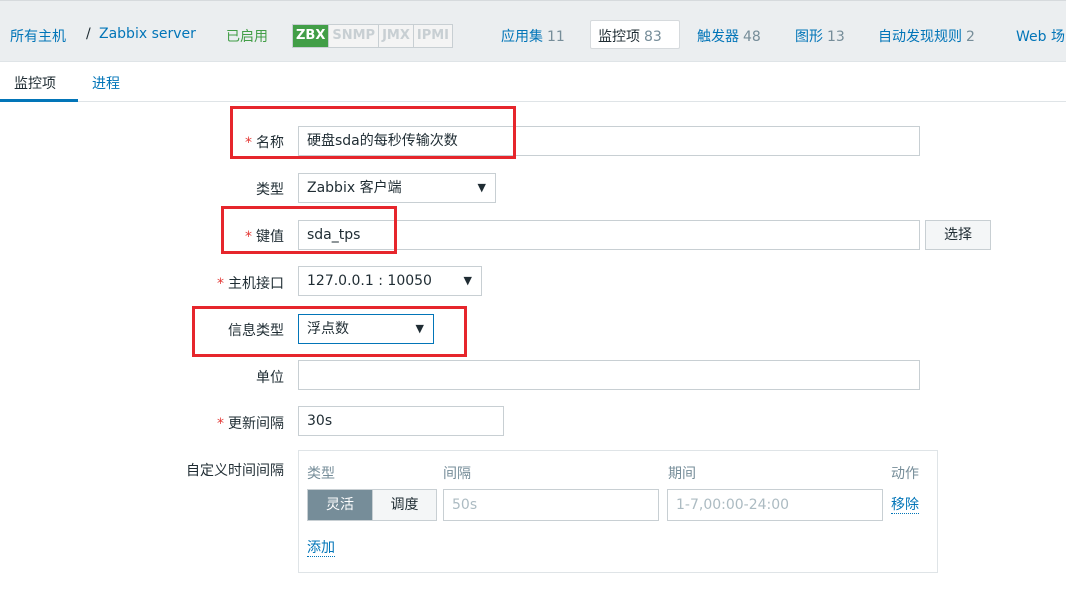  What do you see at coordinates (432, 36) in the screenshot?
I see `ipmi-tag: IPMI` at bounding box center [432, 36].